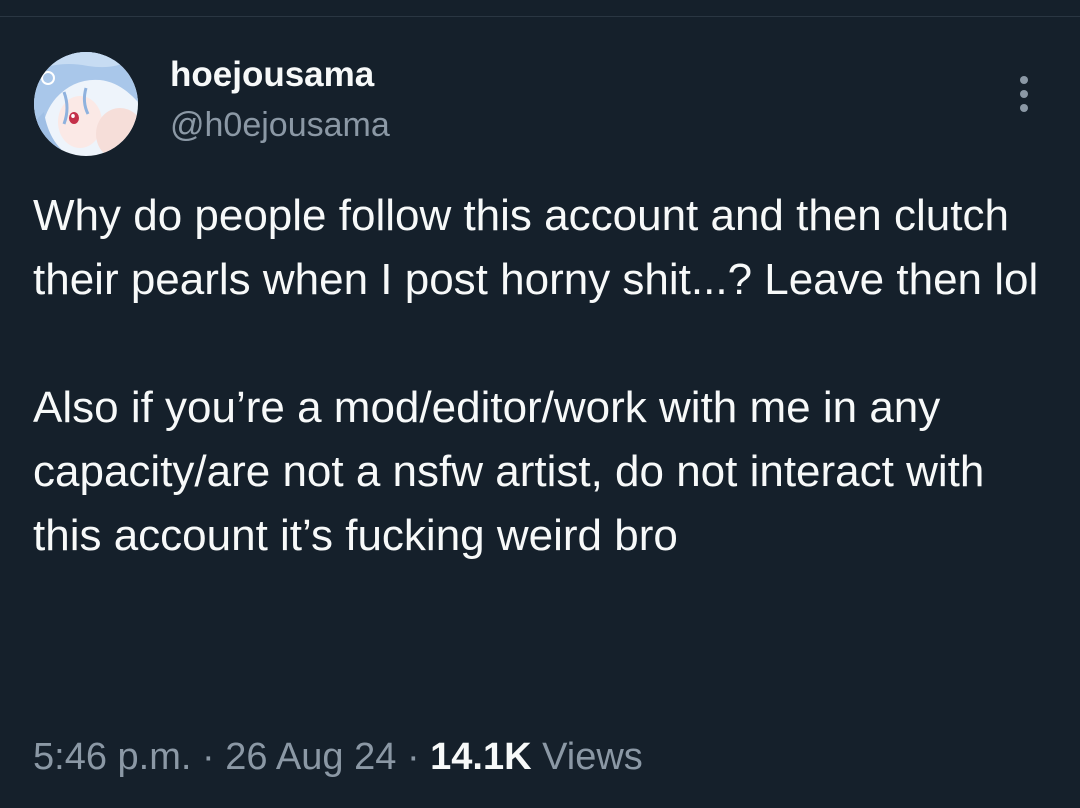 This screenshot has height=808, width=1080. I want to click on views-label: Views, so click(592, 757).